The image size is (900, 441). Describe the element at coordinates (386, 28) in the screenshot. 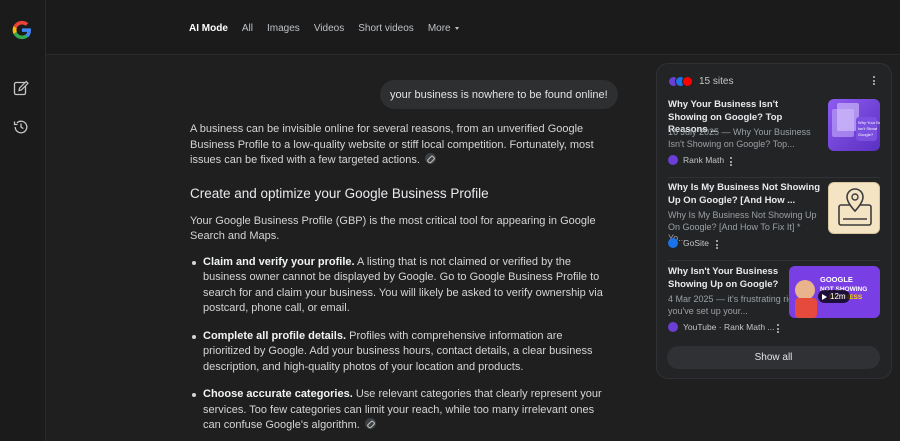

I see `tab-short-videos: Short videos` at that location.